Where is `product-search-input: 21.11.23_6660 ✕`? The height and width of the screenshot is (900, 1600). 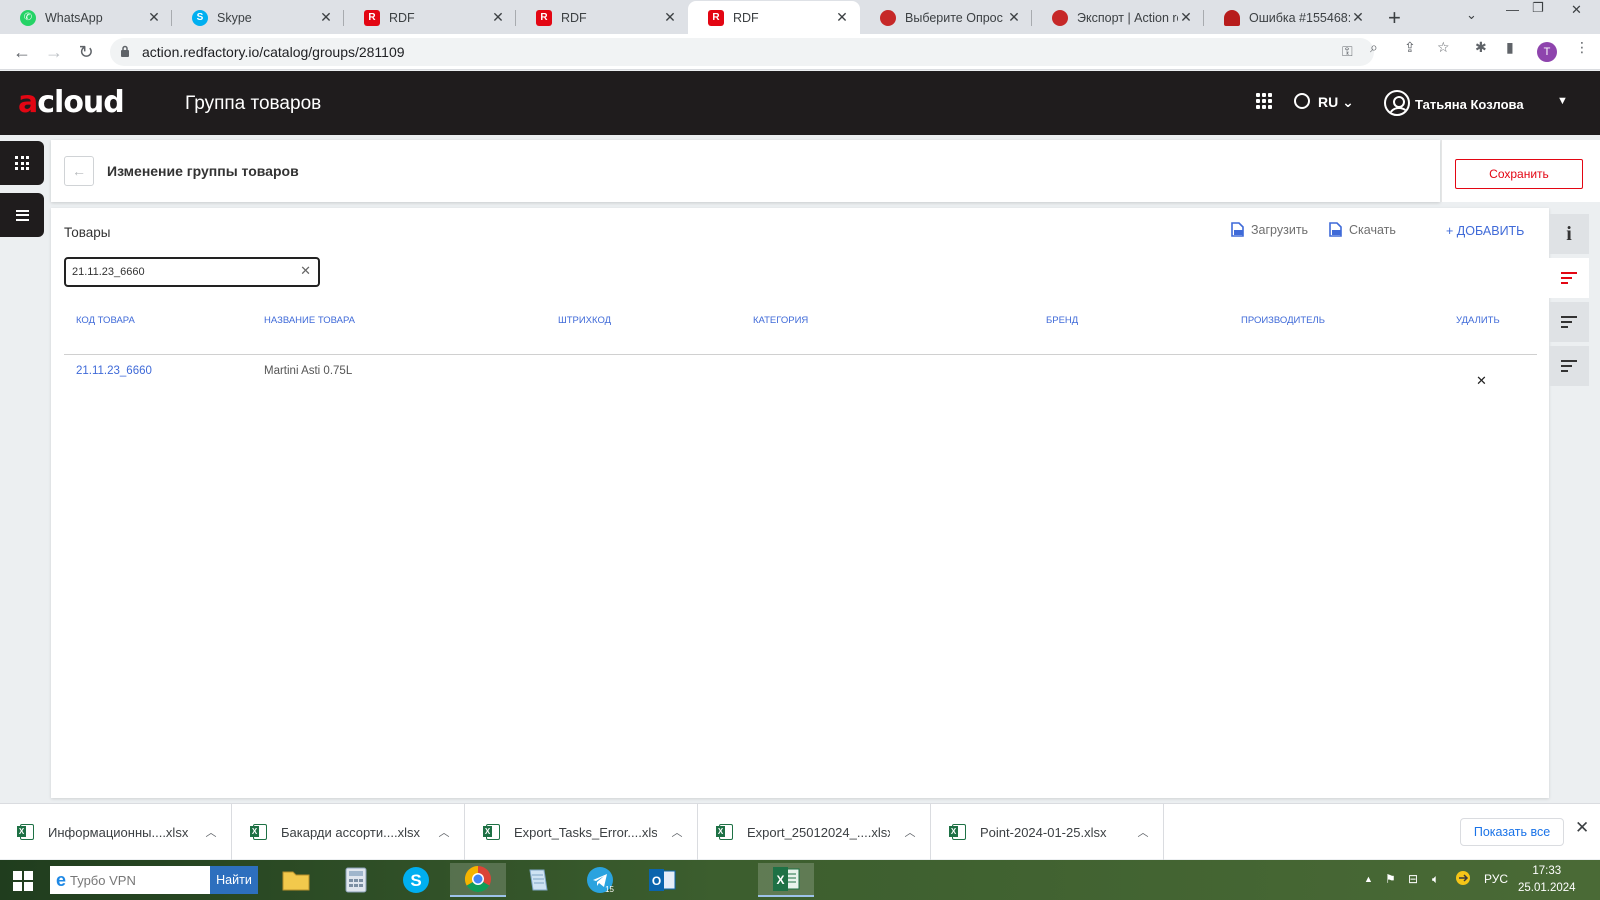 product-search-input: 21.11.23_6660 ✕ is located at coordinates (192, 272).